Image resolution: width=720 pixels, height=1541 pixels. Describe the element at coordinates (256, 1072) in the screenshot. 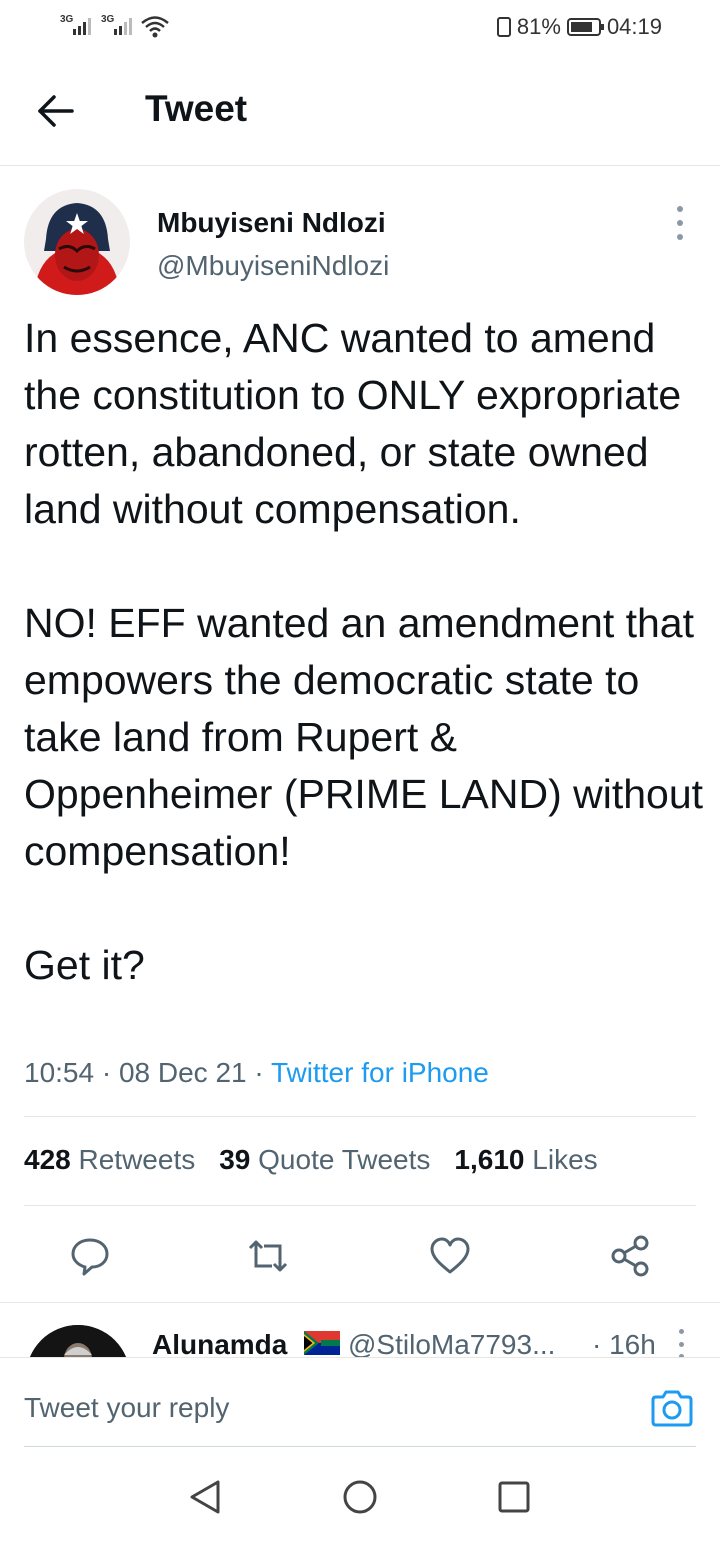

I see `tweet-meta: 10:54 · 08 Dec 21 · Twitter for iPhone` at that location.